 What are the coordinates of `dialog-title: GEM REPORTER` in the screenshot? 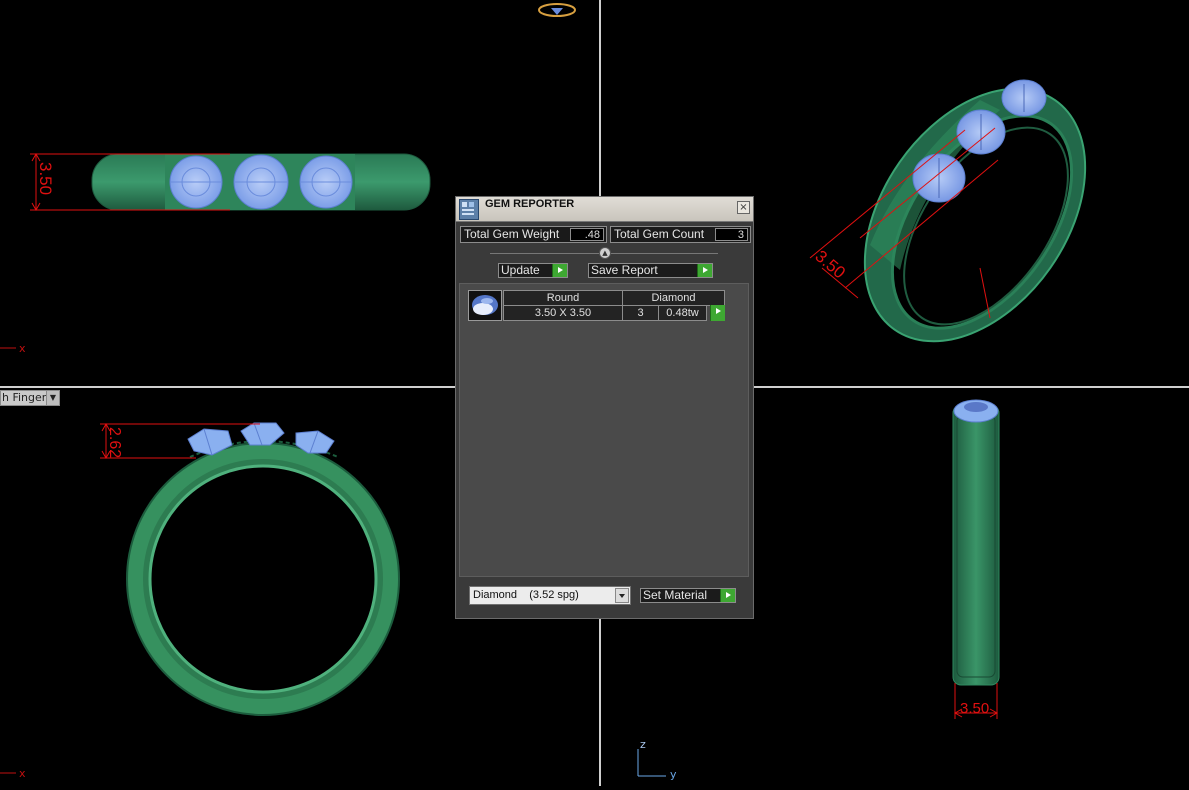 It's located at (530, 204).